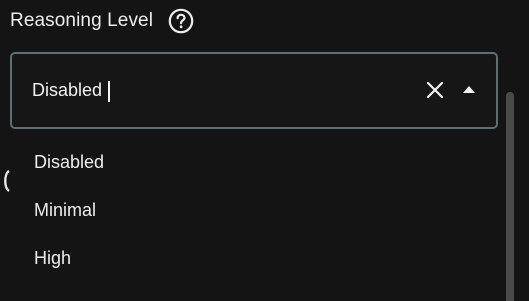 Image resolution: width=529 pixels, height=301 pixels. I want to click on text-cursor, so click(109, 91).